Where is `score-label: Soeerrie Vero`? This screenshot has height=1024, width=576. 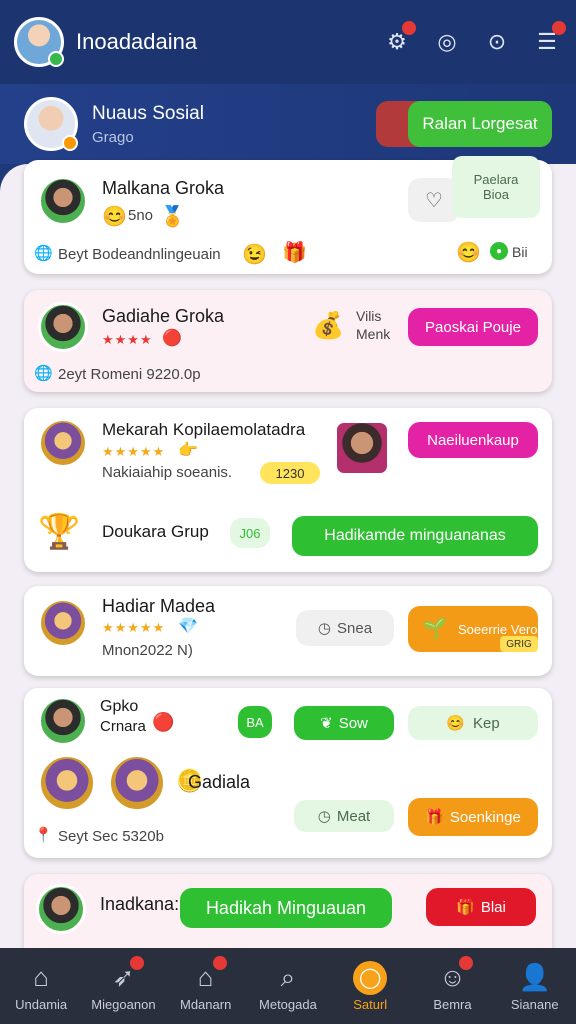
score-label: Soeerrie Vero is located at coordinates (498, 629).